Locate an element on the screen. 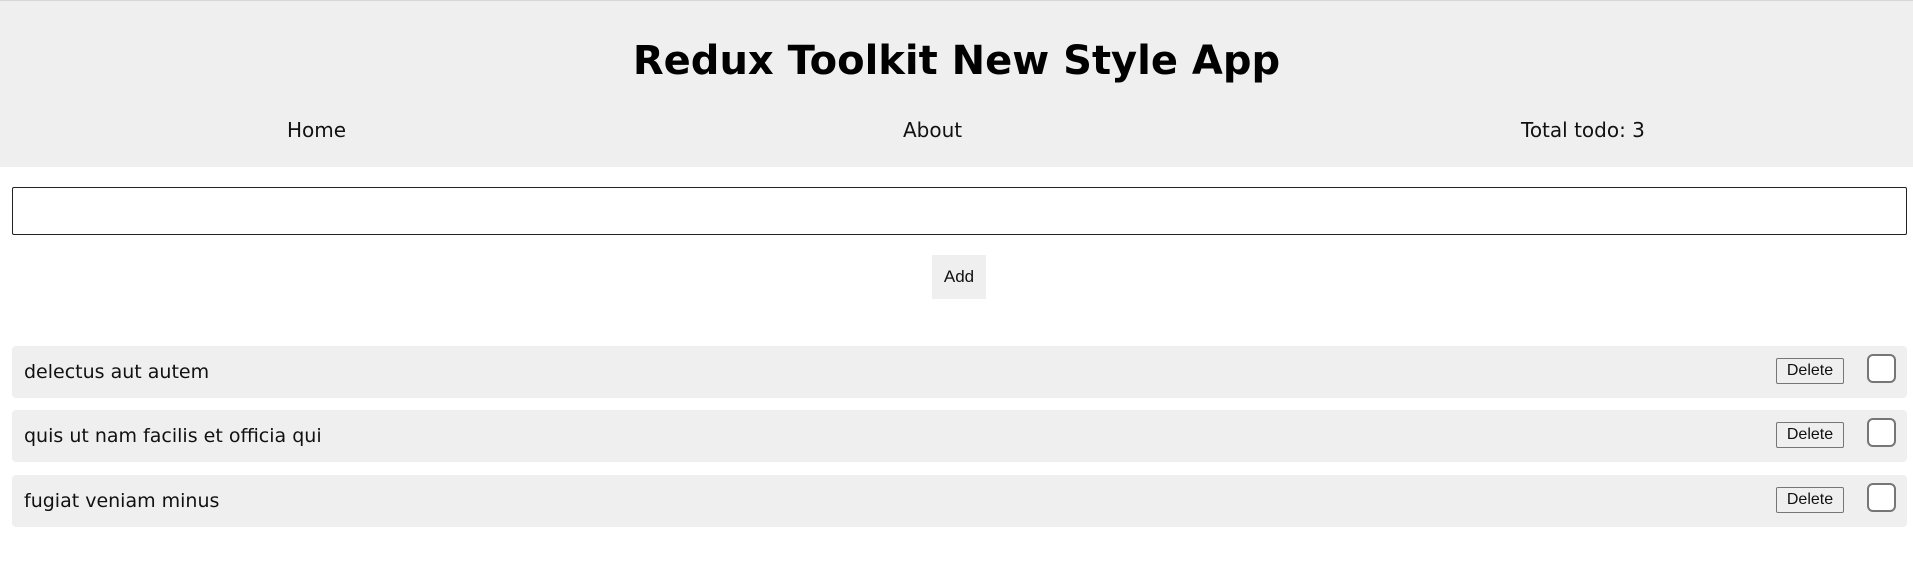 The height and width of the screenshot is (583, 1913). nav-link-home: Home is located at coordinates (316, 130).